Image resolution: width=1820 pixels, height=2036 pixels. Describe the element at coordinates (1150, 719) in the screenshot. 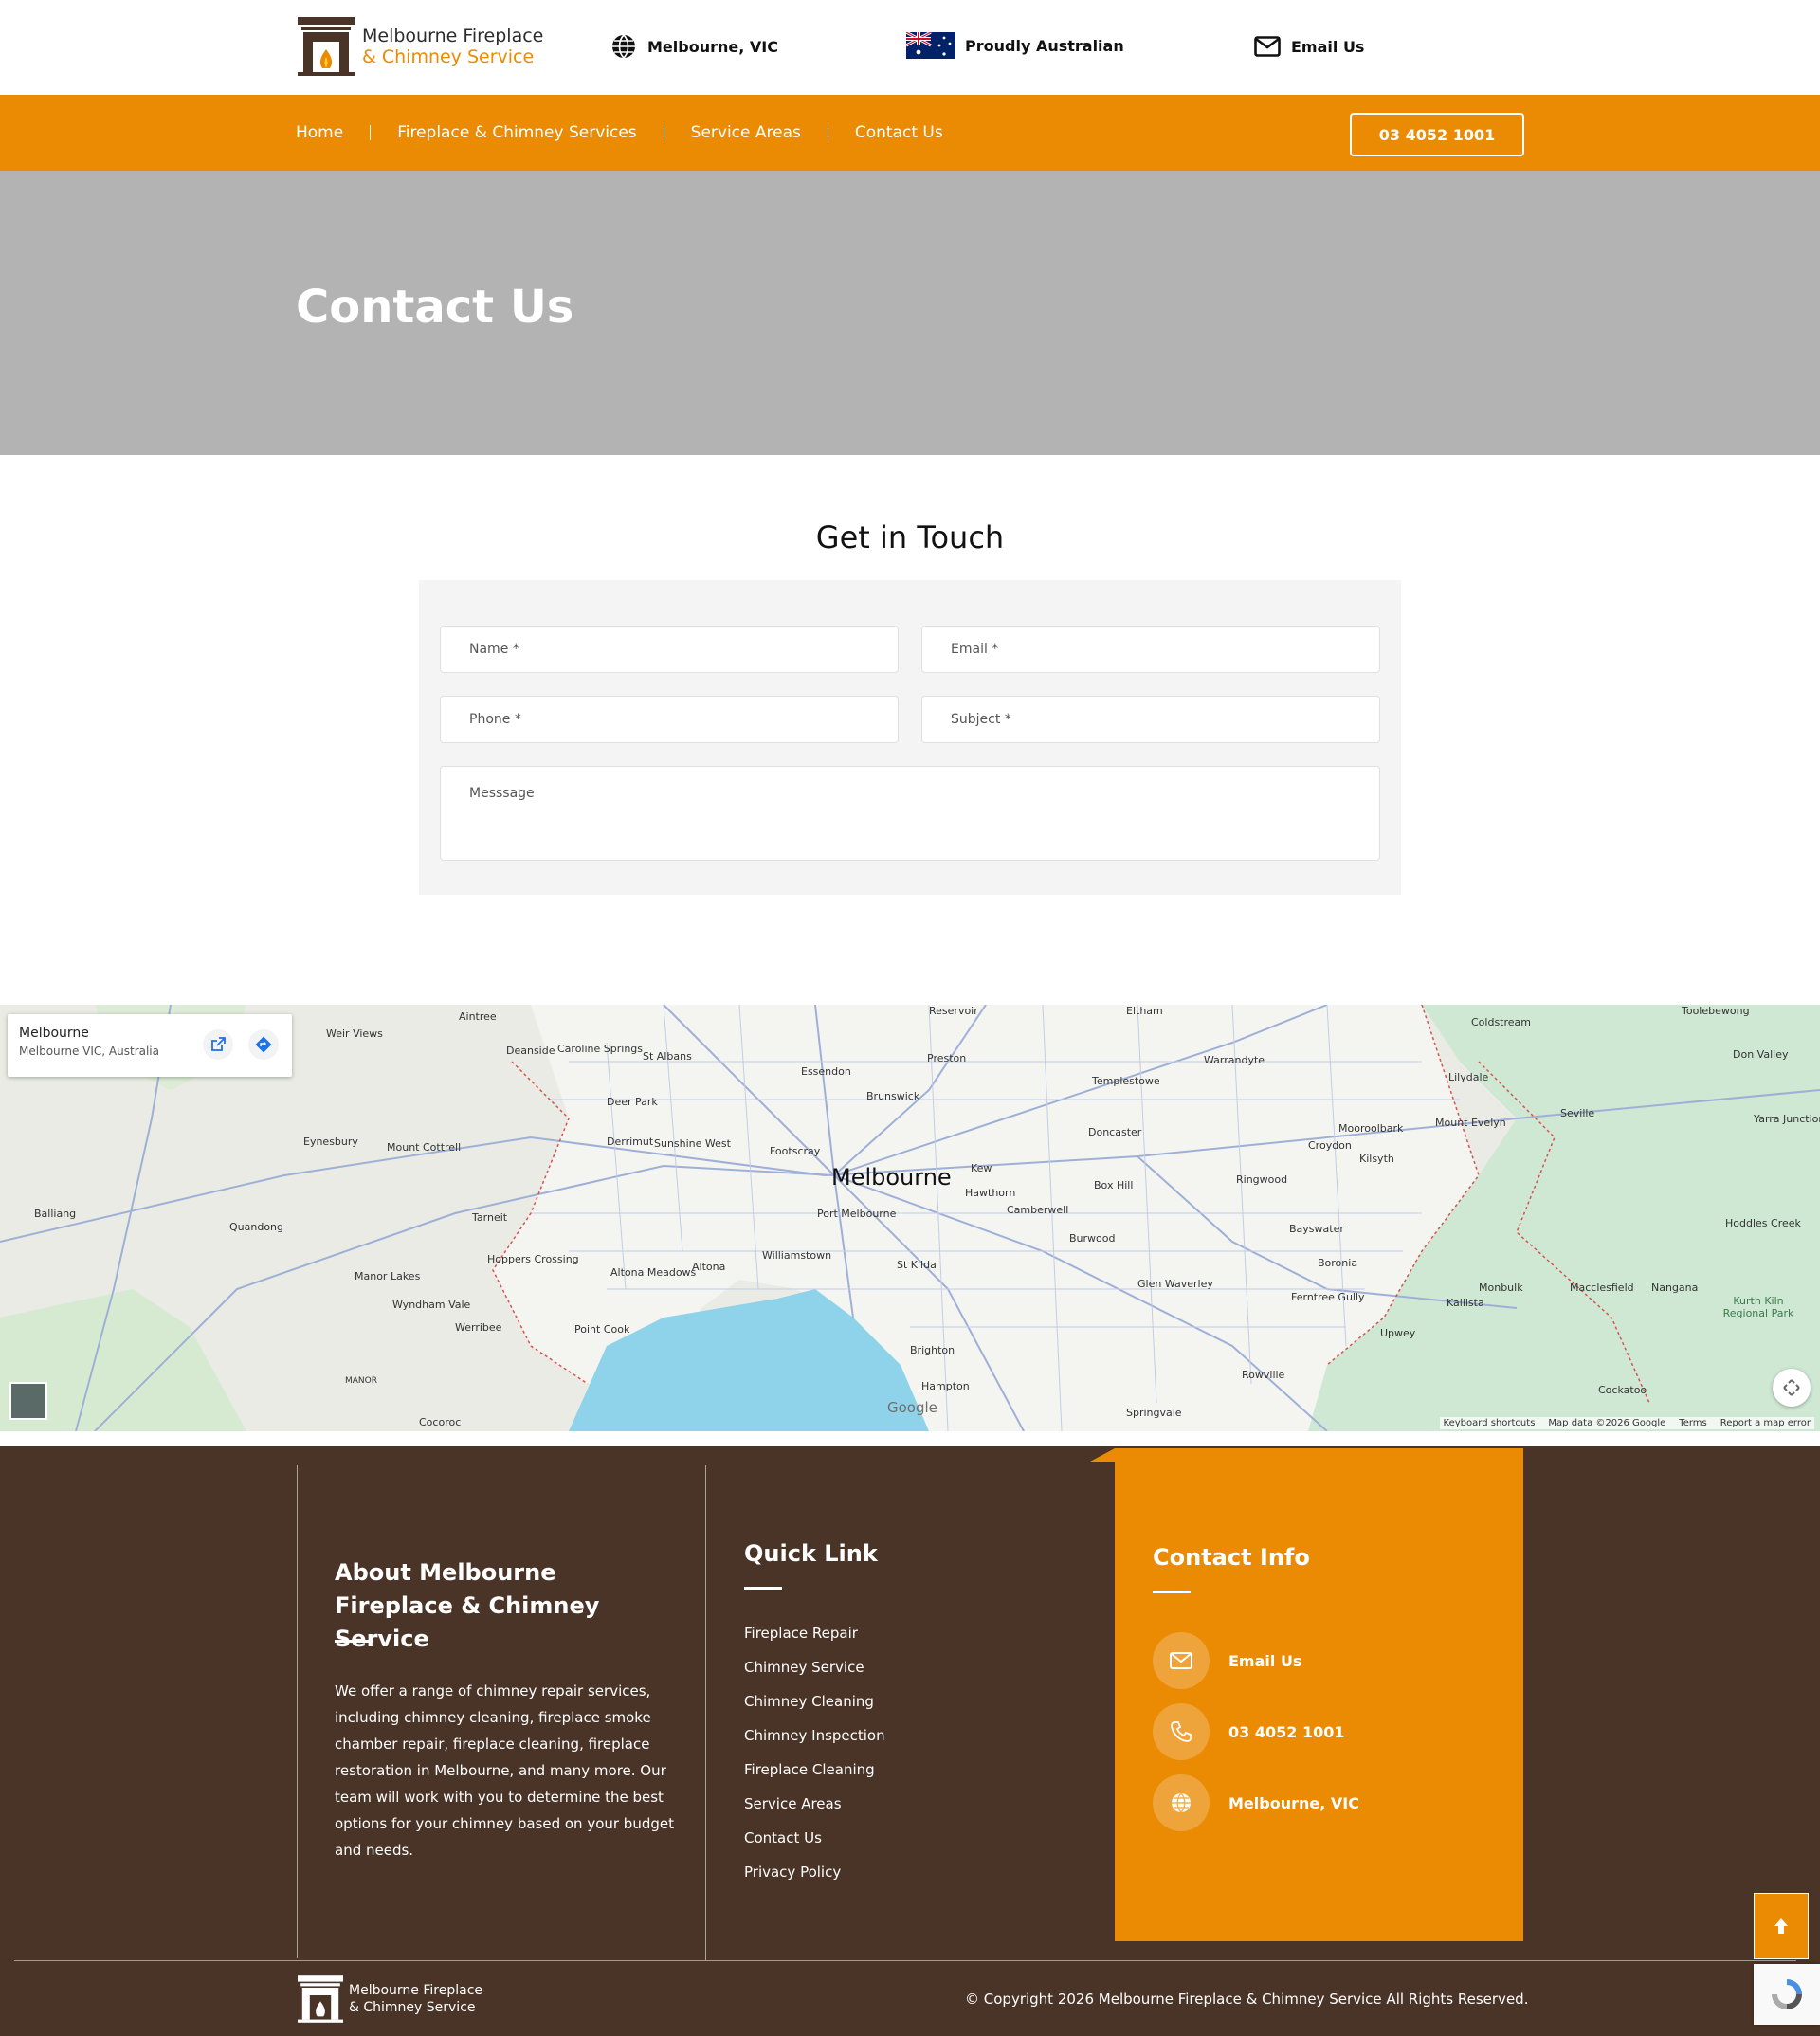

I see `subject-input: Subject *` at that location.